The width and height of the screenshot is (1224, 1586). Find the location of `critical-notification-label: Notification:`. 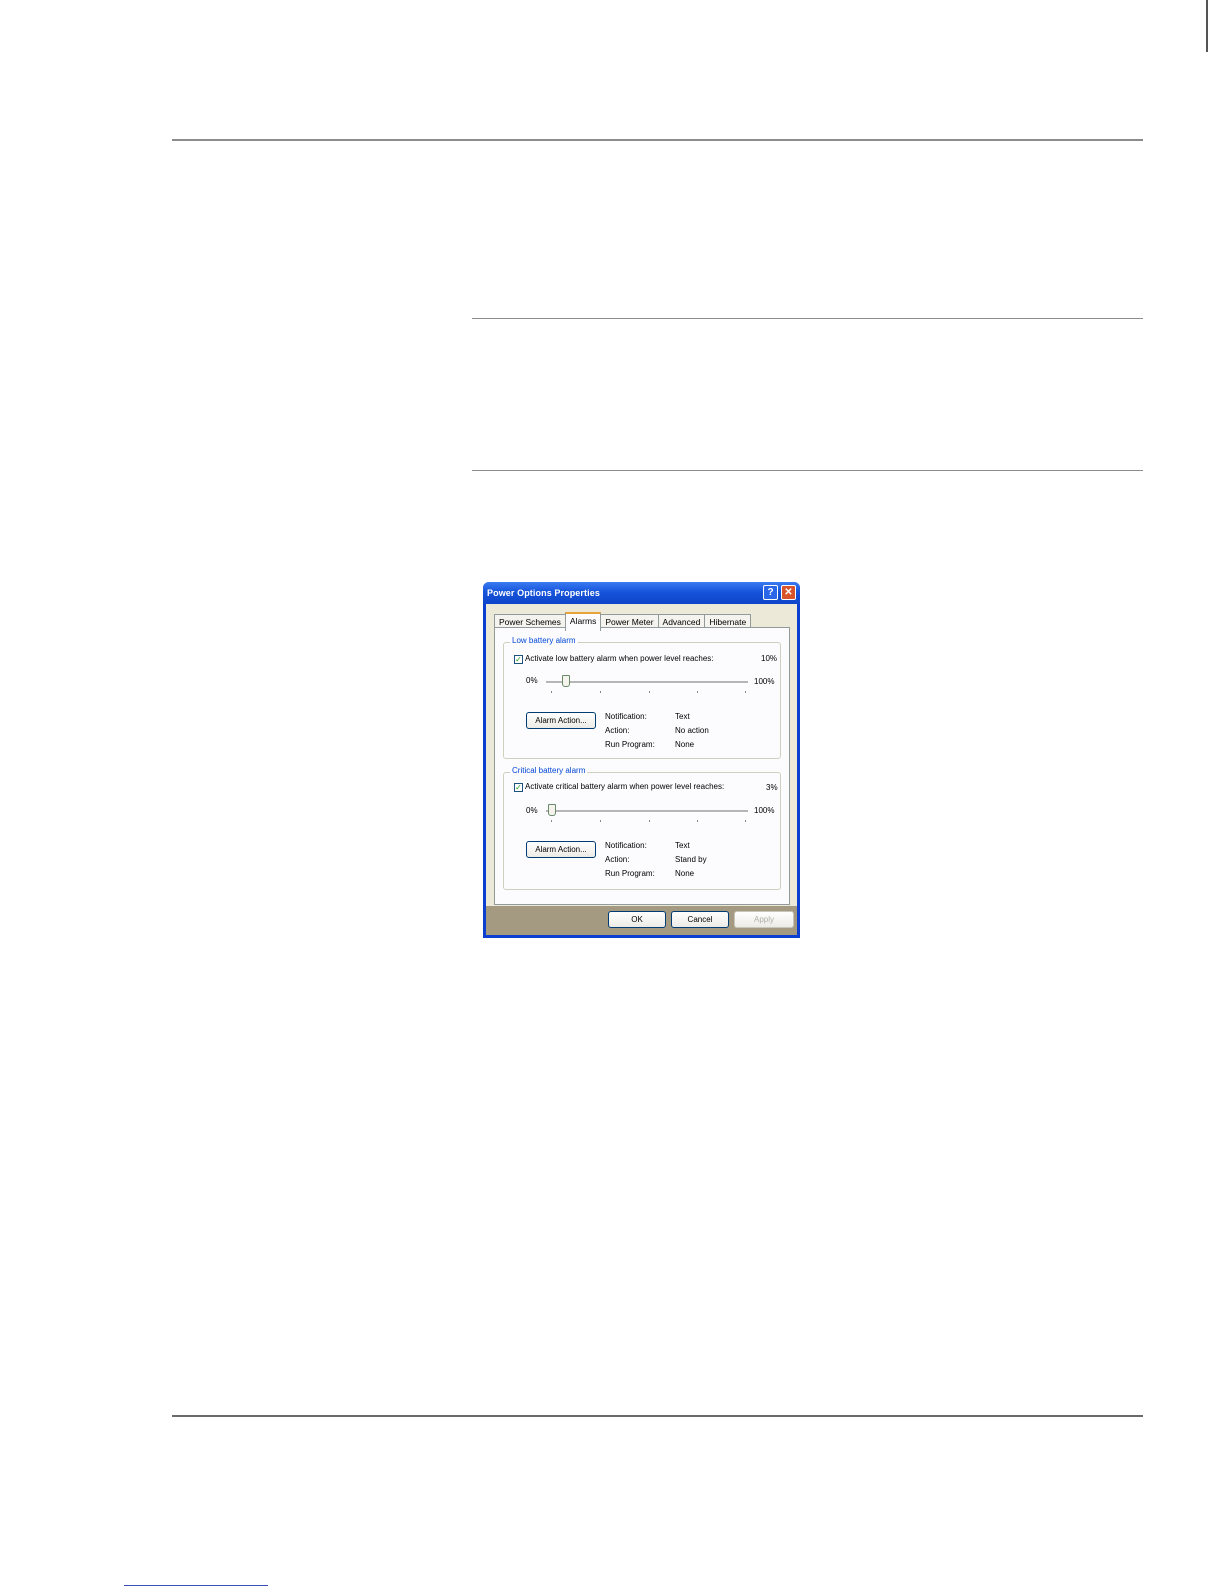

critical-notification-label: Notification: is located at coordinates (626, 845).